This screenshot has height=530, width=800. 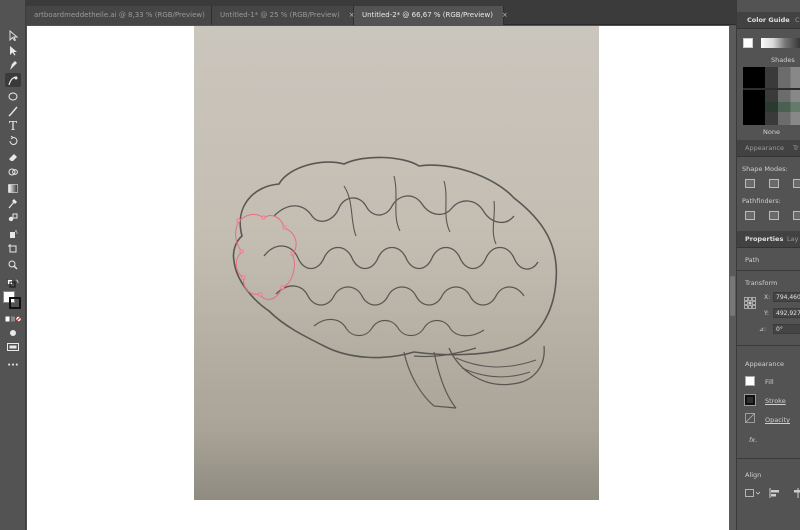 I want to click on zoom-tool-icon, so click(x=13, y=265).